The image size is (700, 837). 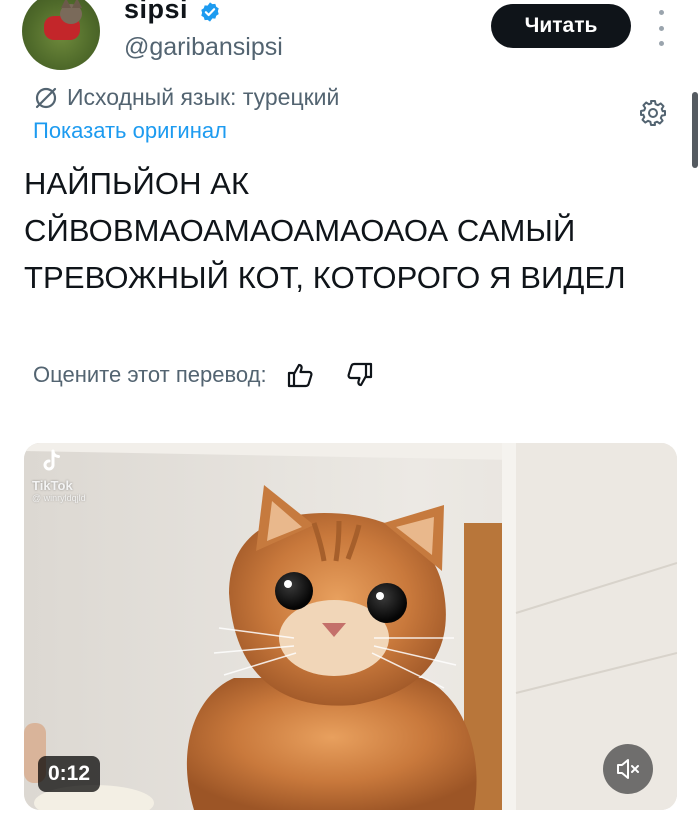 What do you see at coordinates (150, 374) in the screenshot?
I see `rate-translation-label: Оцените этот перевод:` at bounding box center [150, 374].